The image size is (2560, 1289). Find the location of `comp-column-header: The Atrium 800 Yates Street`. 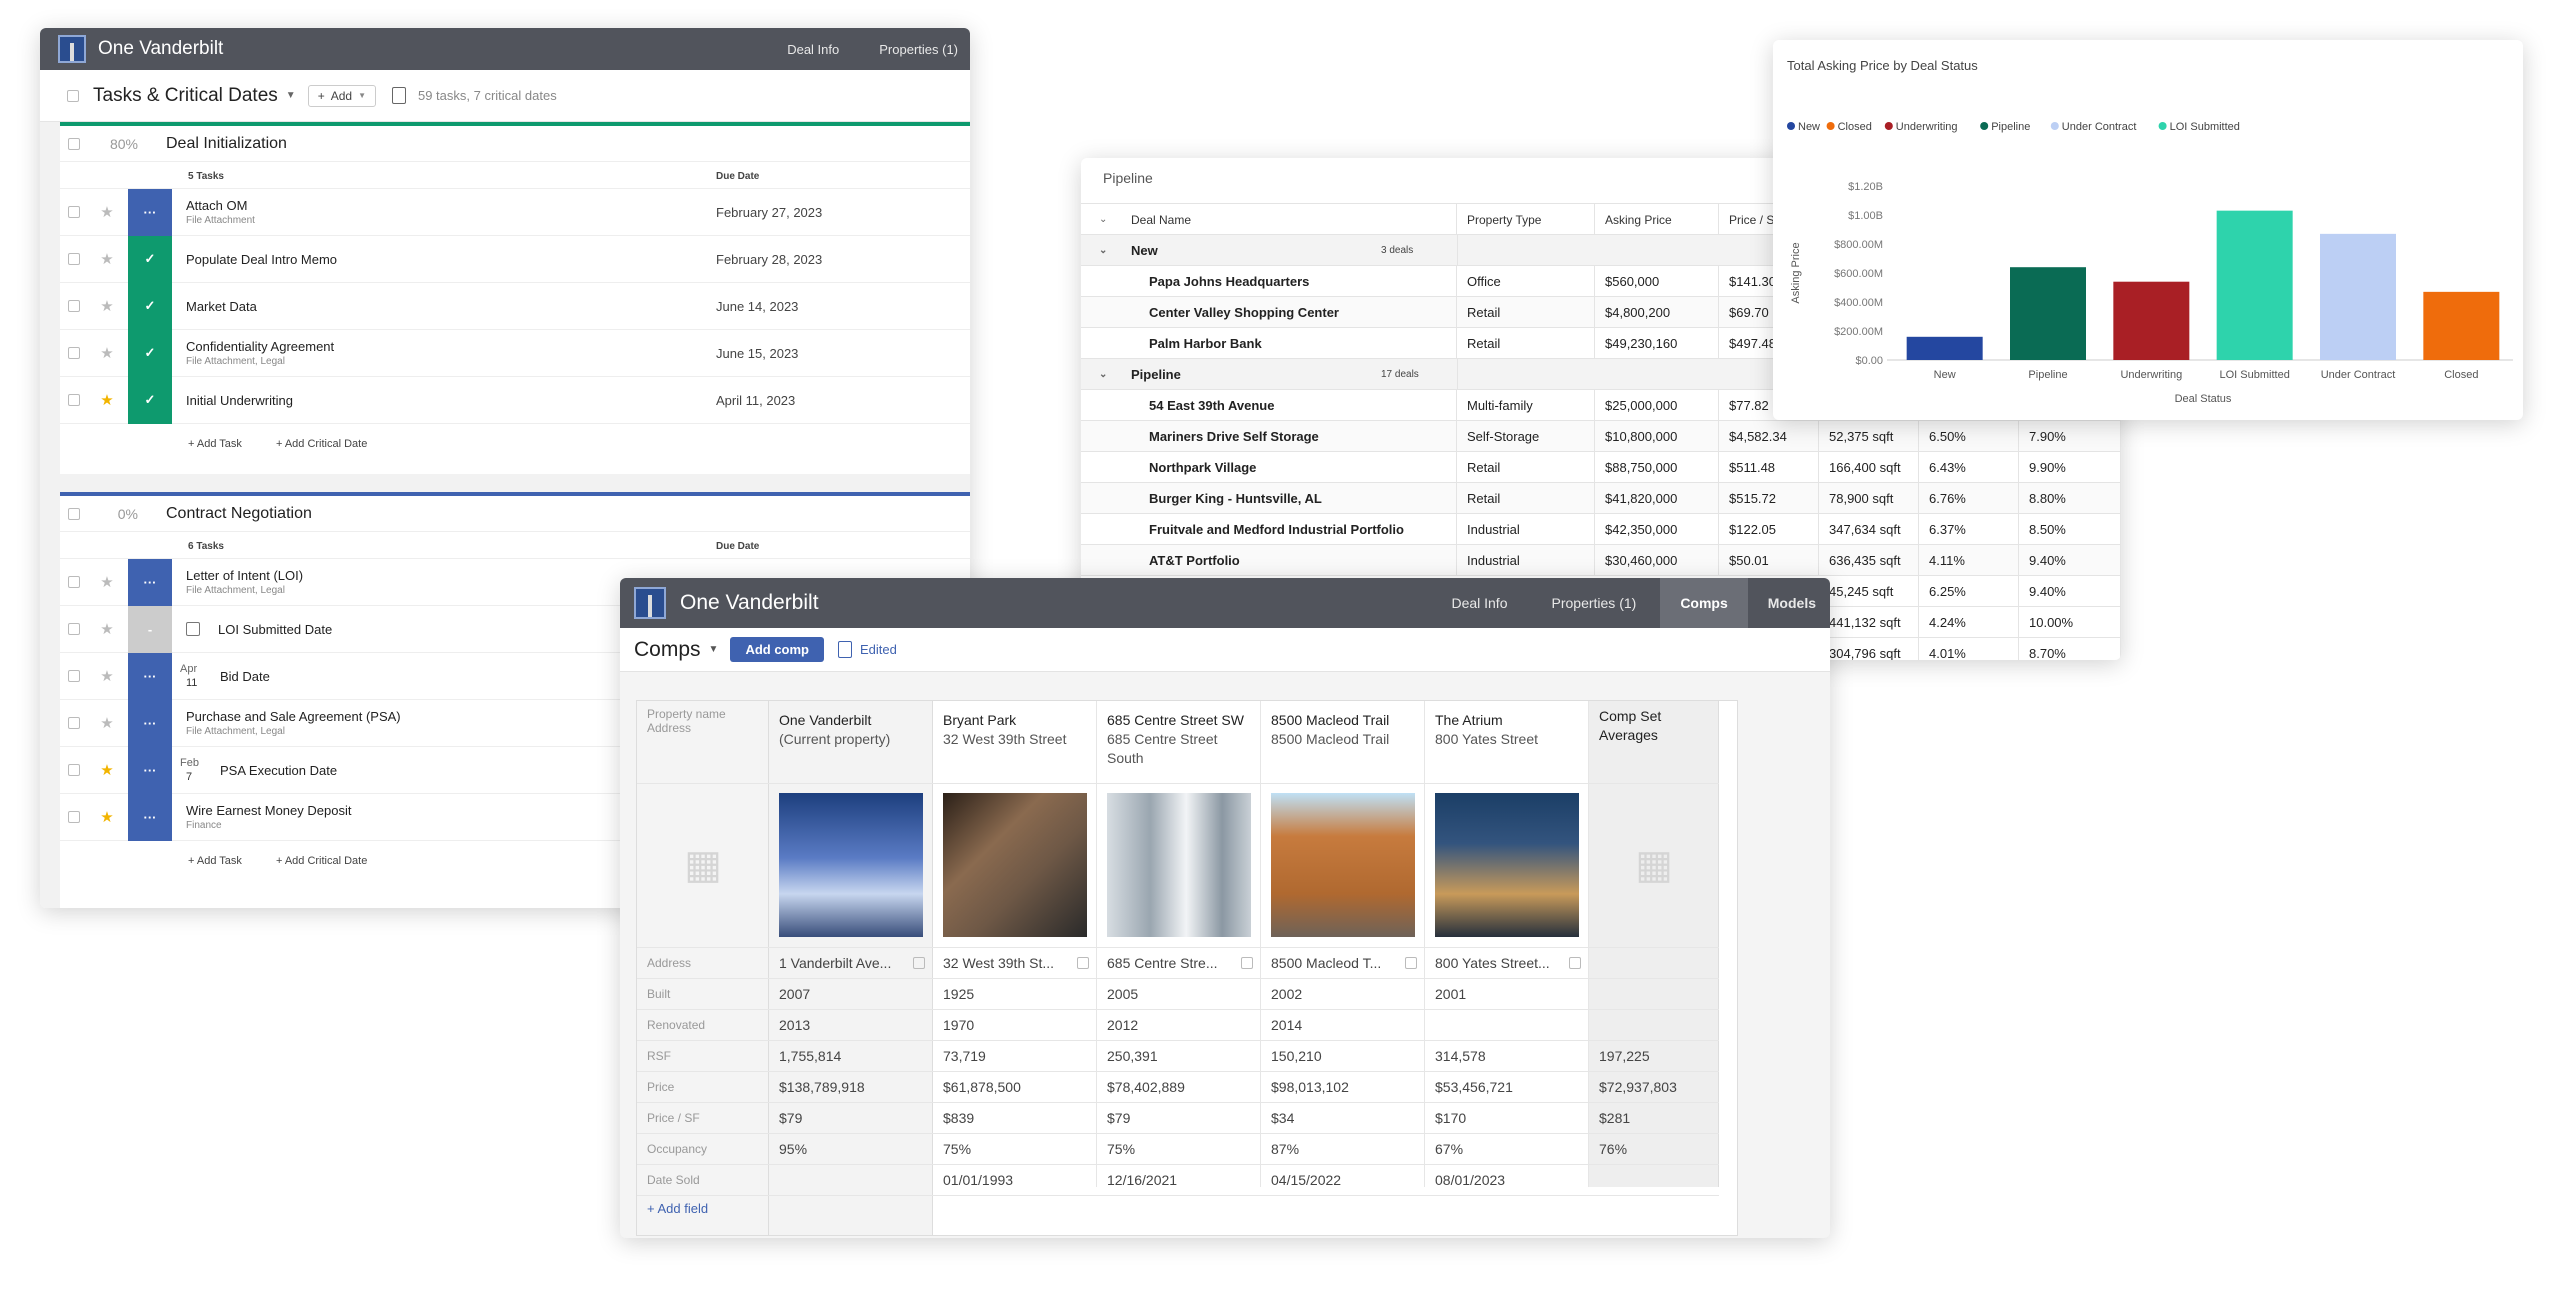

comp-column-header: The Atrium 800 Yates Street is located at coordinates (1509, 730).